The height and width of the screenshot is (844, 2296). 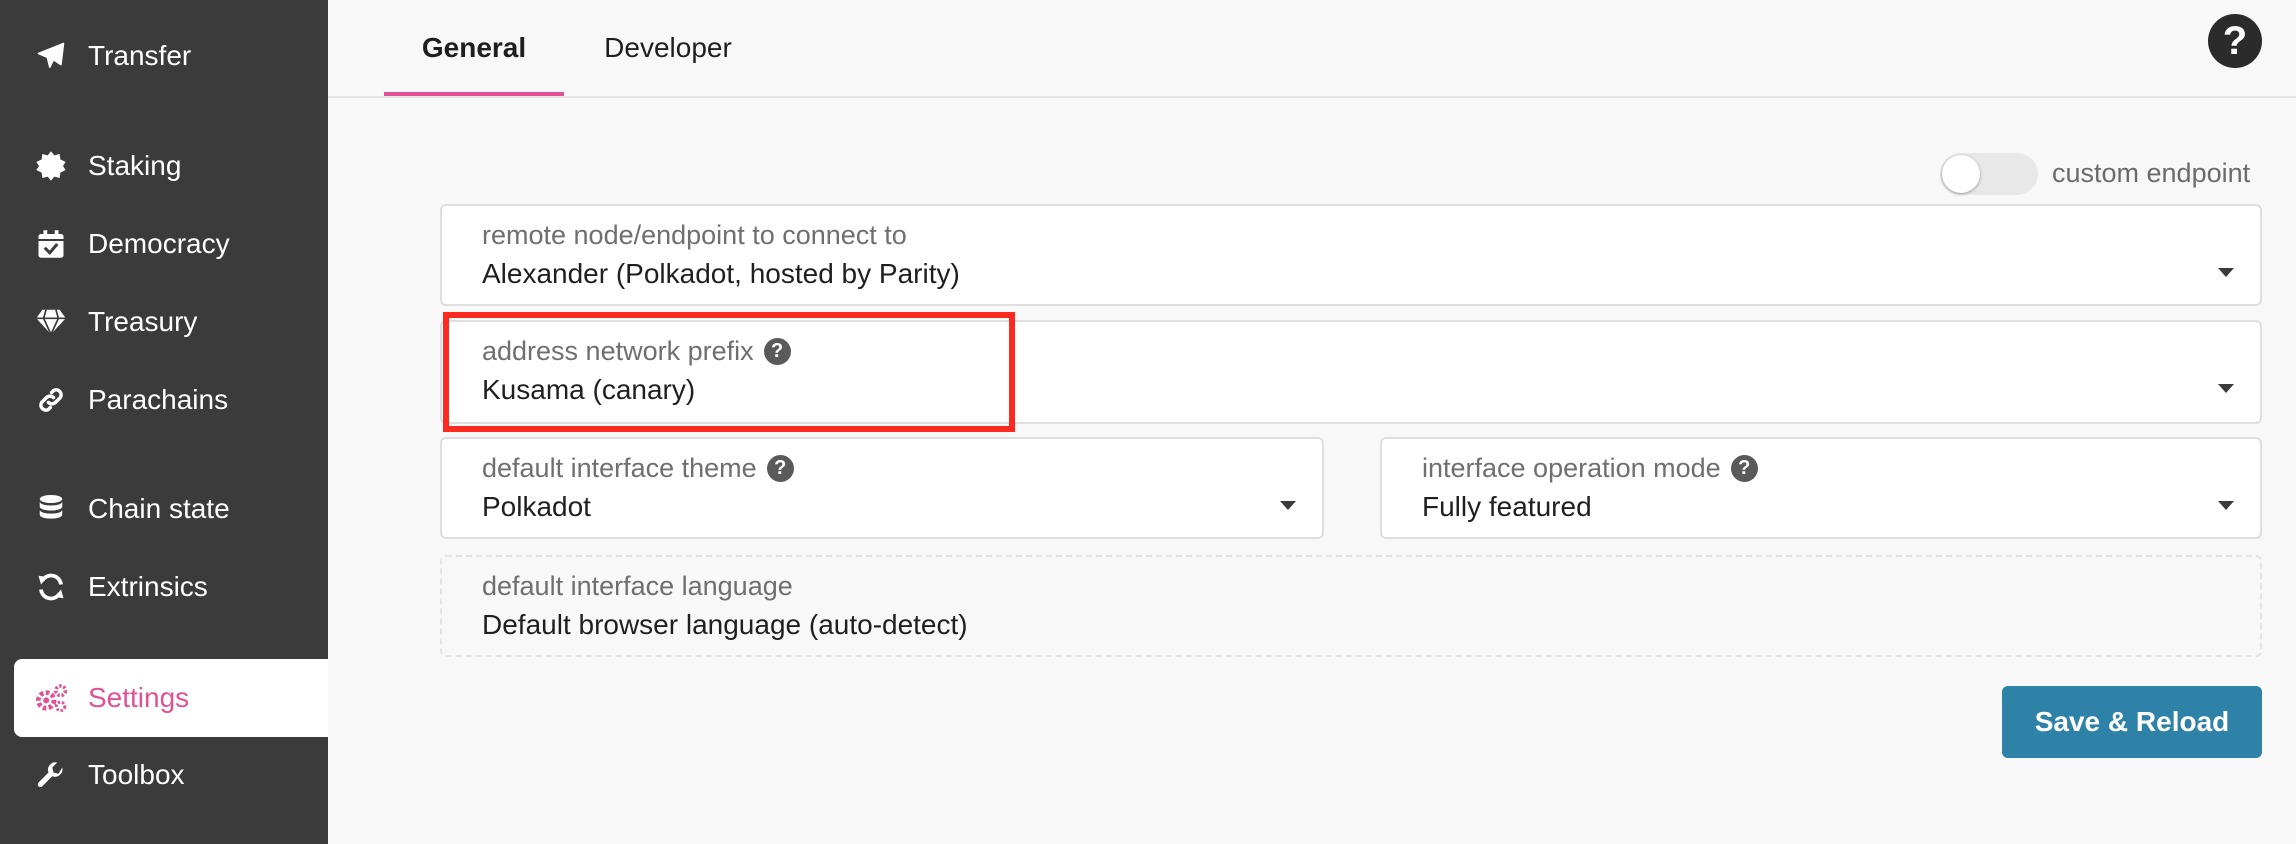 I want to click on sidebar-item-label: Parachains, so click(x=158, y=399).